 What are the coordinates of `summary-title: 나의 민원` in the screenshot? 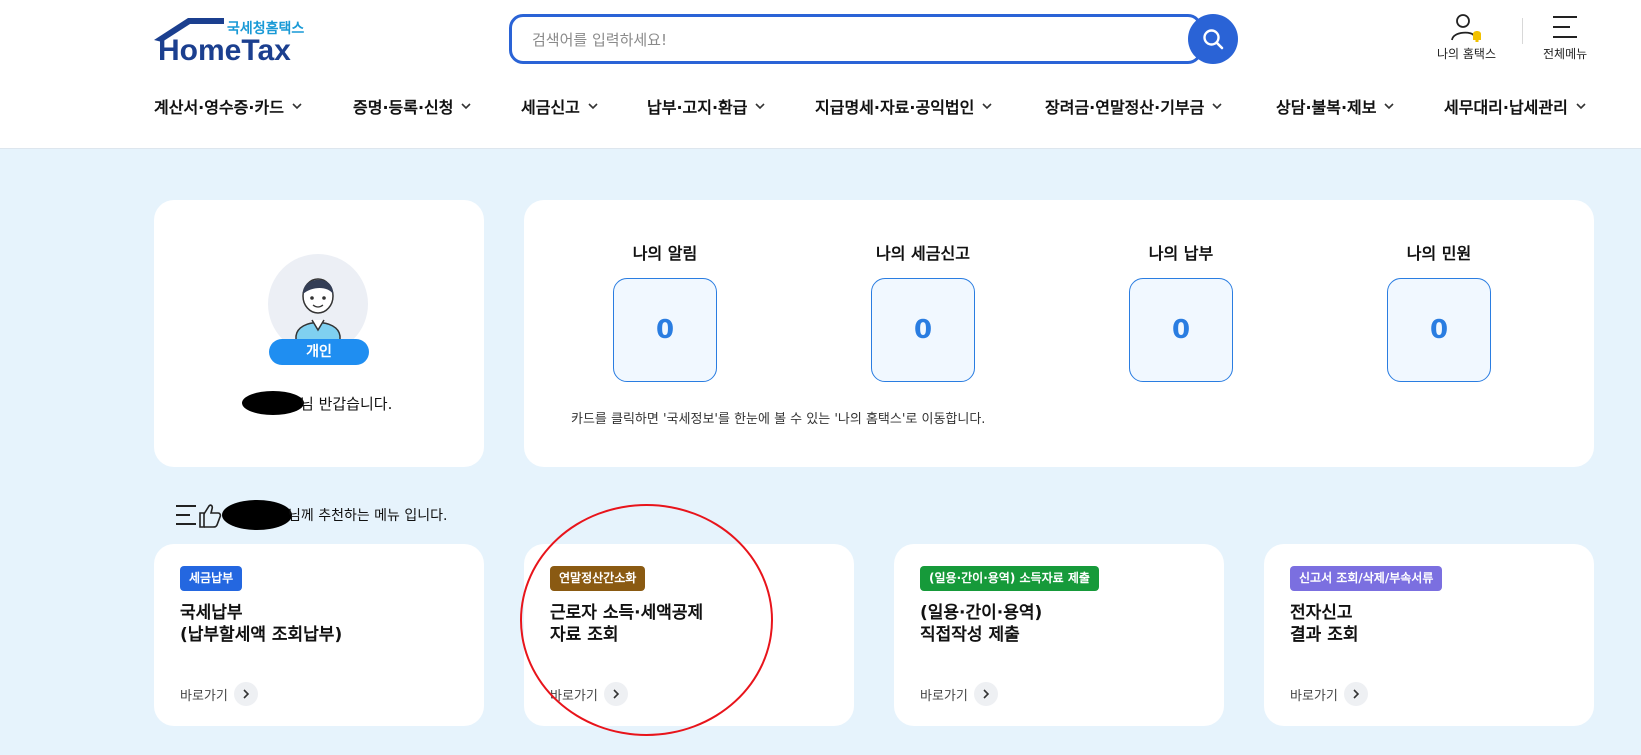 It's located at (1439, 253).